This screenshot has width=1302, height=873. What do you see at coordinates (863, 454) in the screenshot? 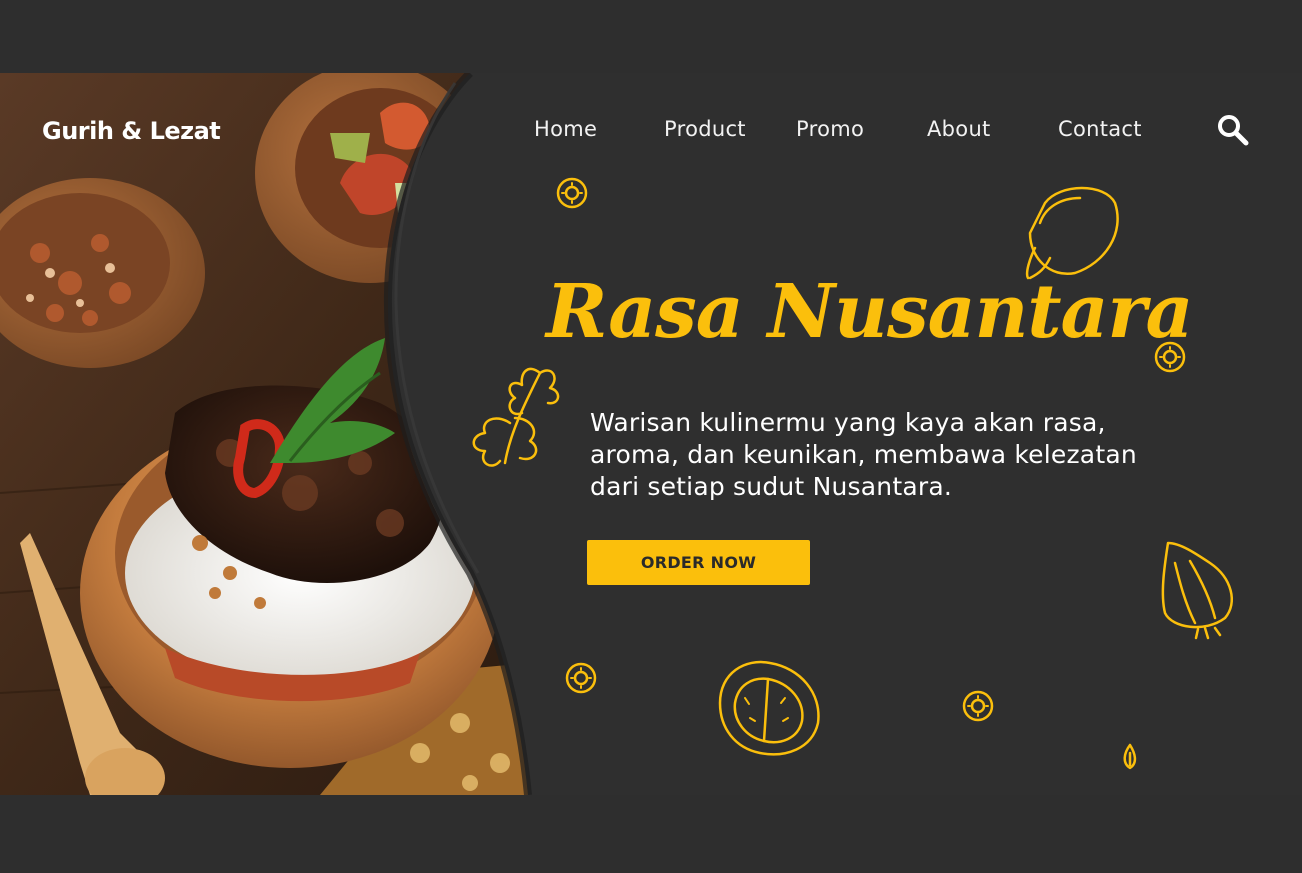
I see `tagline-line: aroma, dan keunikan, membawa kelezatan` at bounding box center [863, 454].